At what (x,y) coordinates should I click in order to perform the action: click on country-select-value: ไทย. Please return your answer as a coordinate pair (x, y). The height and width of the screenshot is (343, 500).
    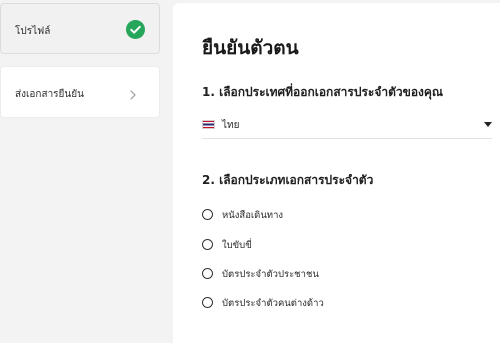
    Looking at the image, I should click on (231, 125).